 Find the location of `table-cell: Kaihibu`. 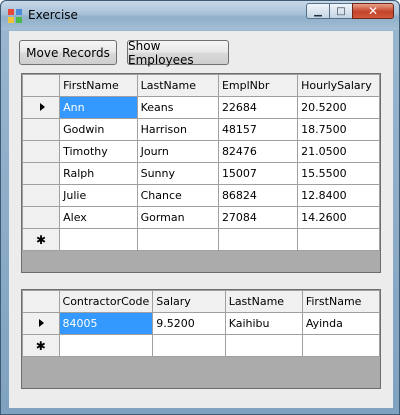

table-cell: Kaihibu is located at coordinates (263, 323).